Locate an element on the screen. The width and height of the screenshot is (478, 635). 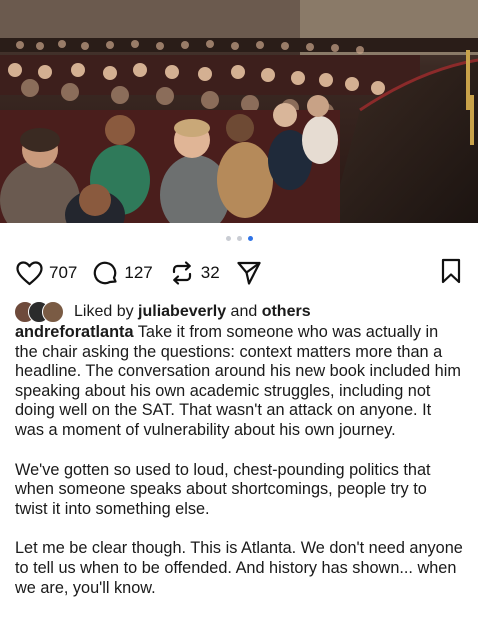
post-actions-bar: 707 127 32 is located at coordinates (239, 273).